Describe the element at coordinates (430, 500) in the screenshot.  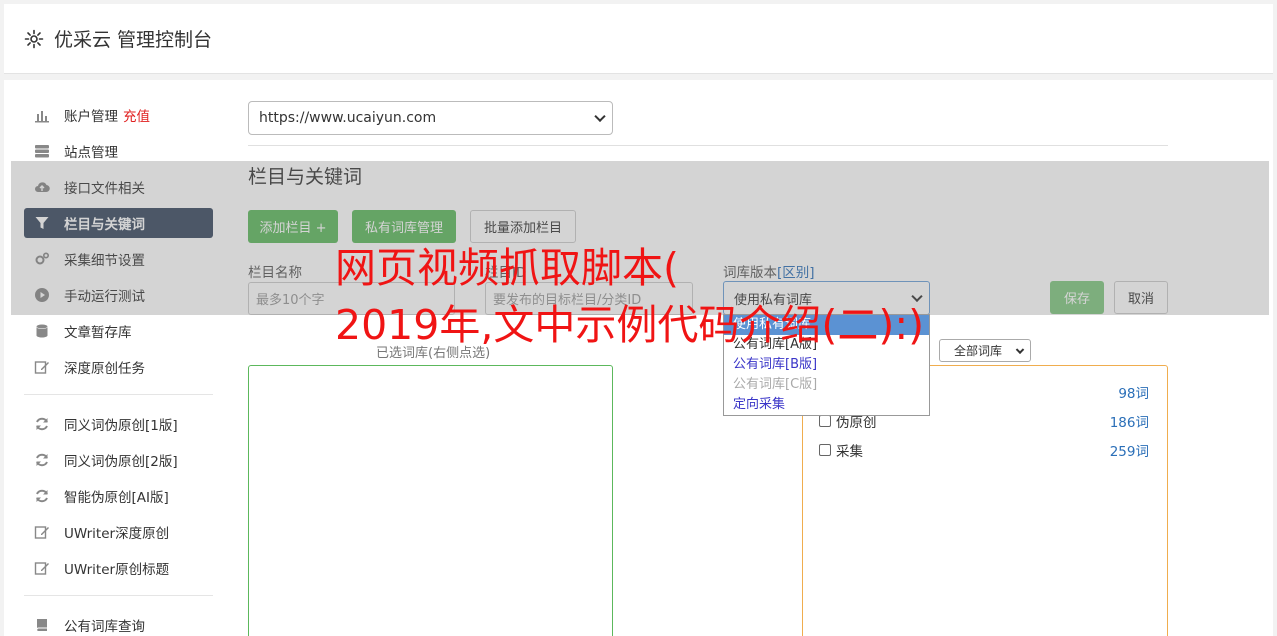
I see `selected-libraries-box` at that location.